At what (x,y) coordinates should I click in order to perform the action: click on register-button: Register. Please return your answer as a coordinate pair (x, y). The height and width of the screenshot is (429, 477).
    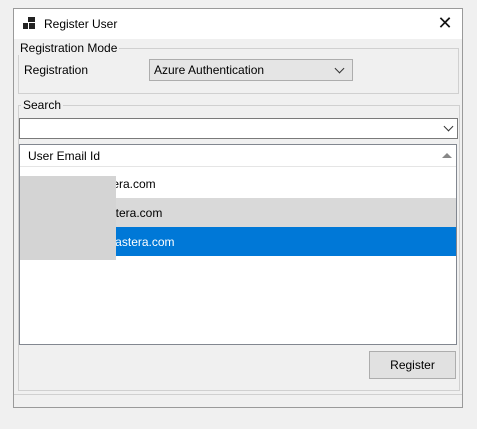
    Looking at the image, I should click on (412, 365).